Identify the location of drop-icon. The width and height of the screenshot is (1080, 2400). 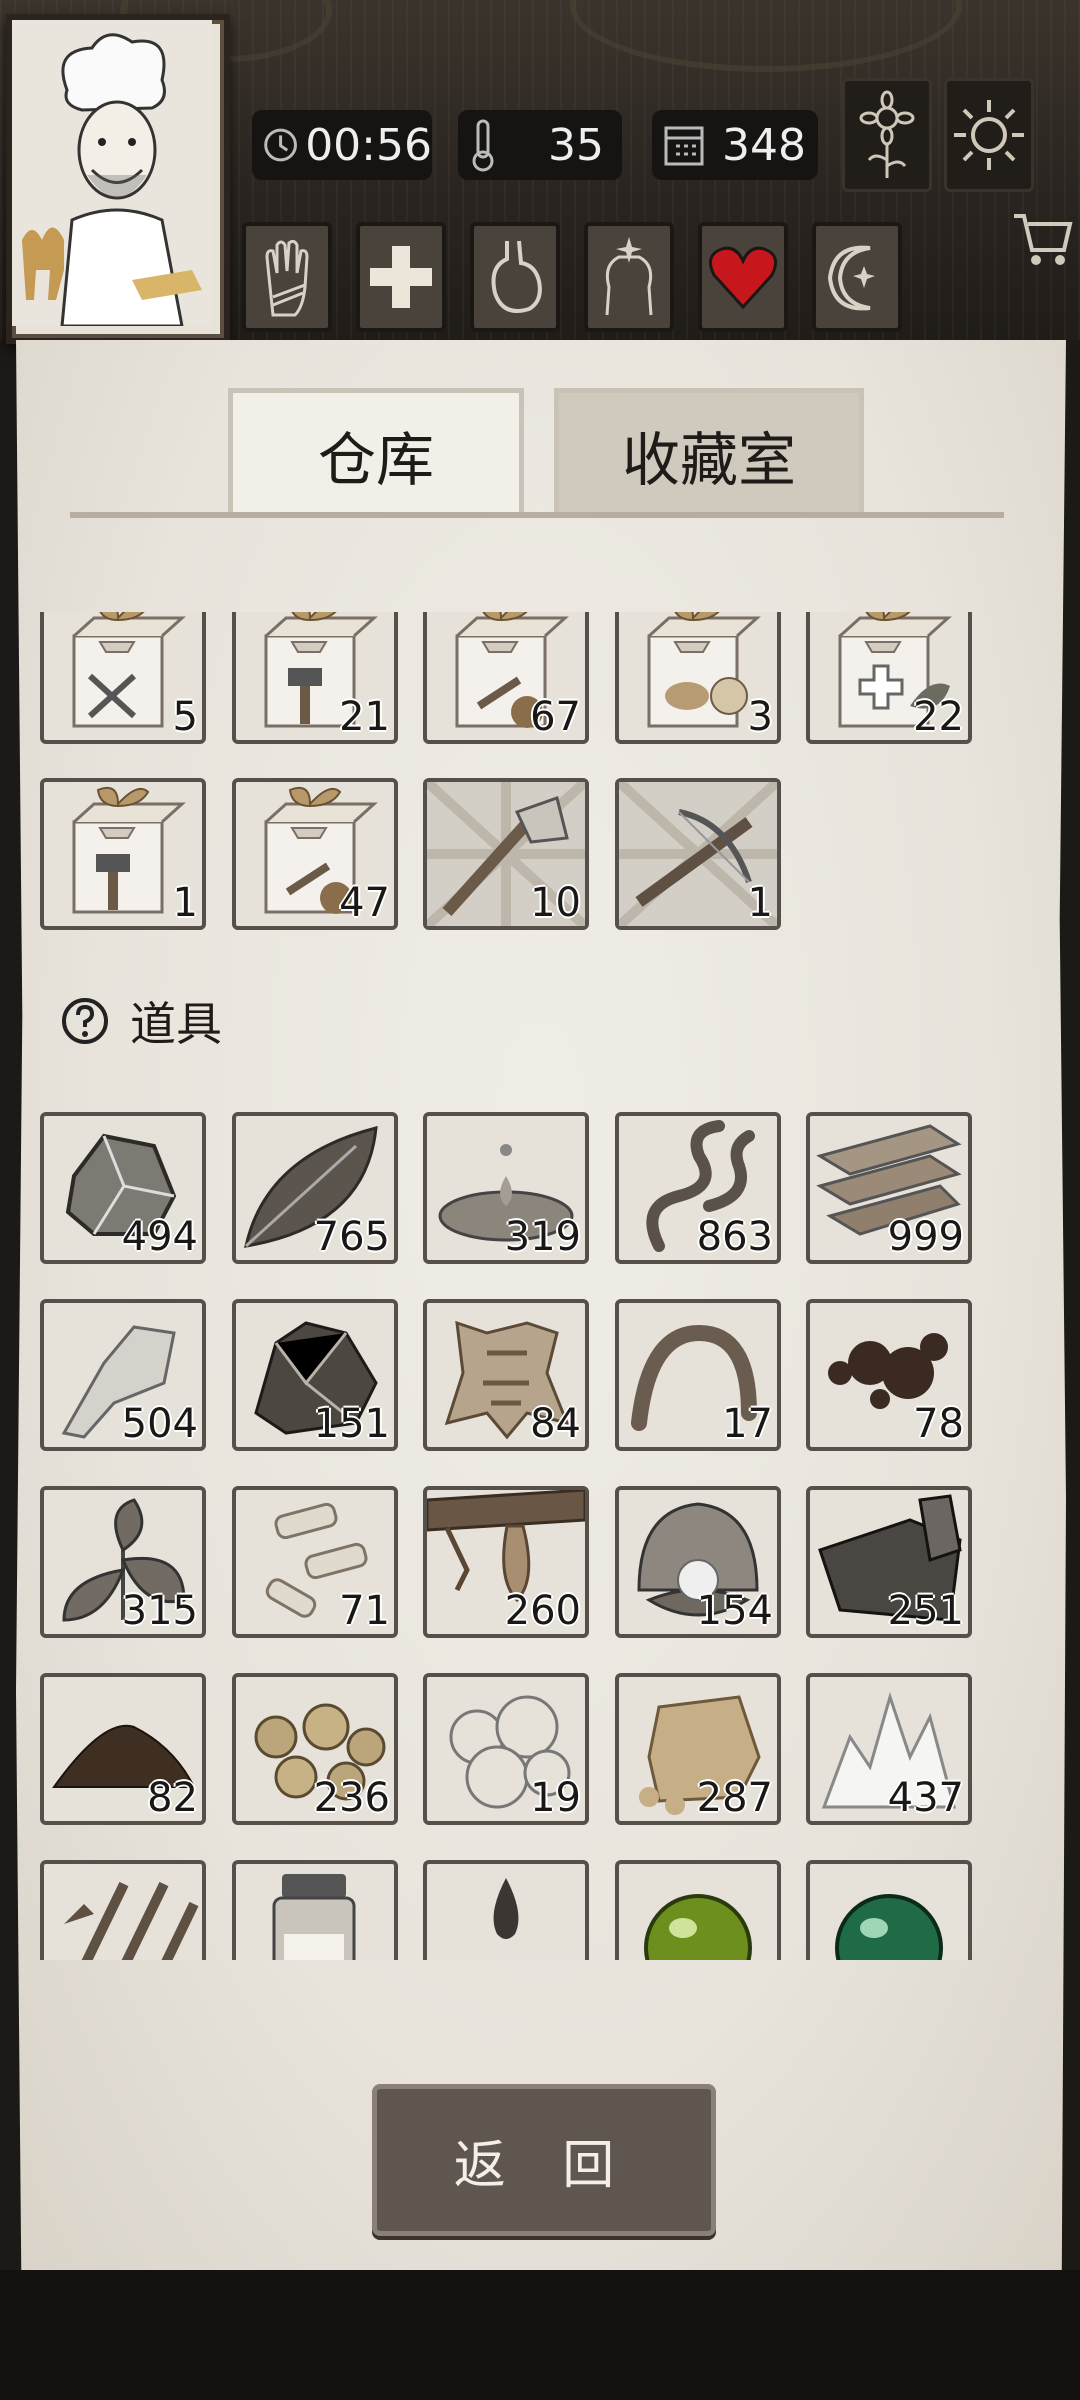
(506, 1908).